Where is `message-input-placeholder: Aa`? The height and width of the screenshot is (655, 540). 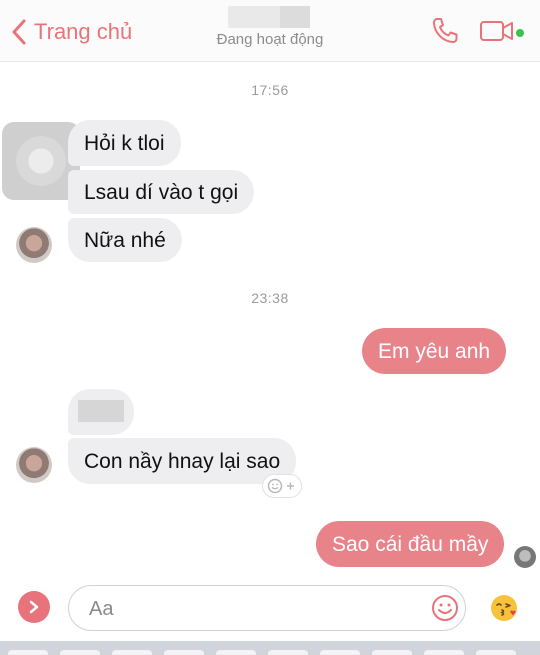 message-input-placeholder: Aa is located at coordinates (101, 609).